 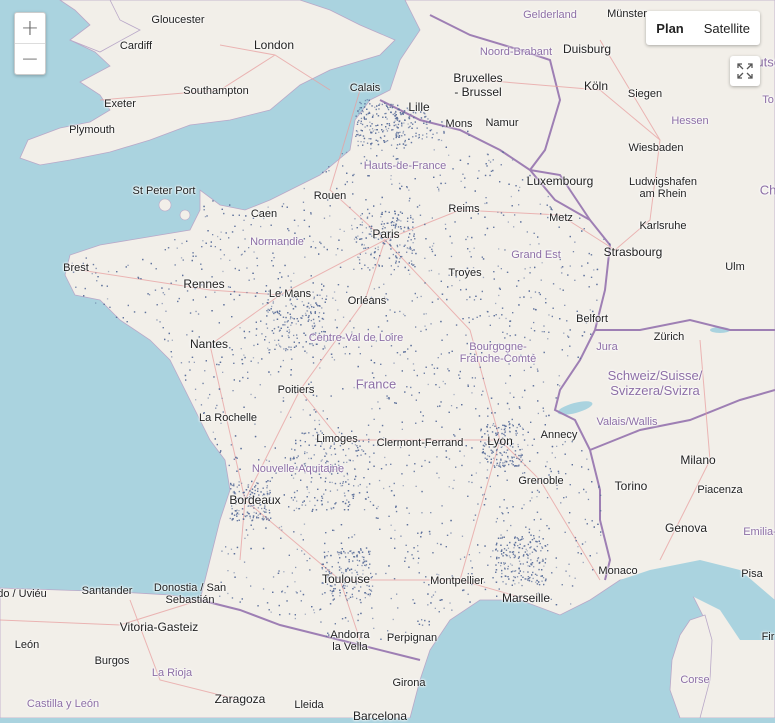 What do you see at coordinates (420, 443) in the screenshot?
I see `label-clermont: Clermont-Ferrand` at bounding box center [420, 443].